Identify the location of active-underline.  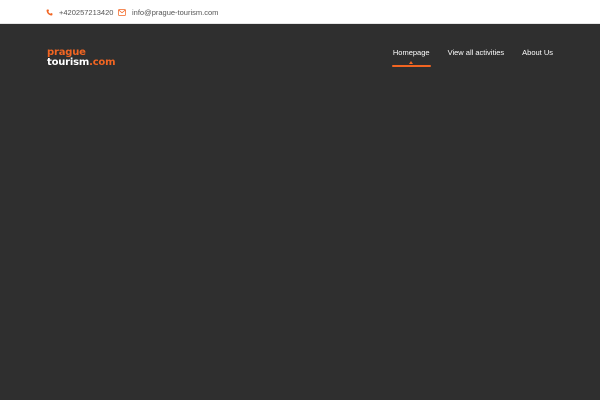
(411, 66).